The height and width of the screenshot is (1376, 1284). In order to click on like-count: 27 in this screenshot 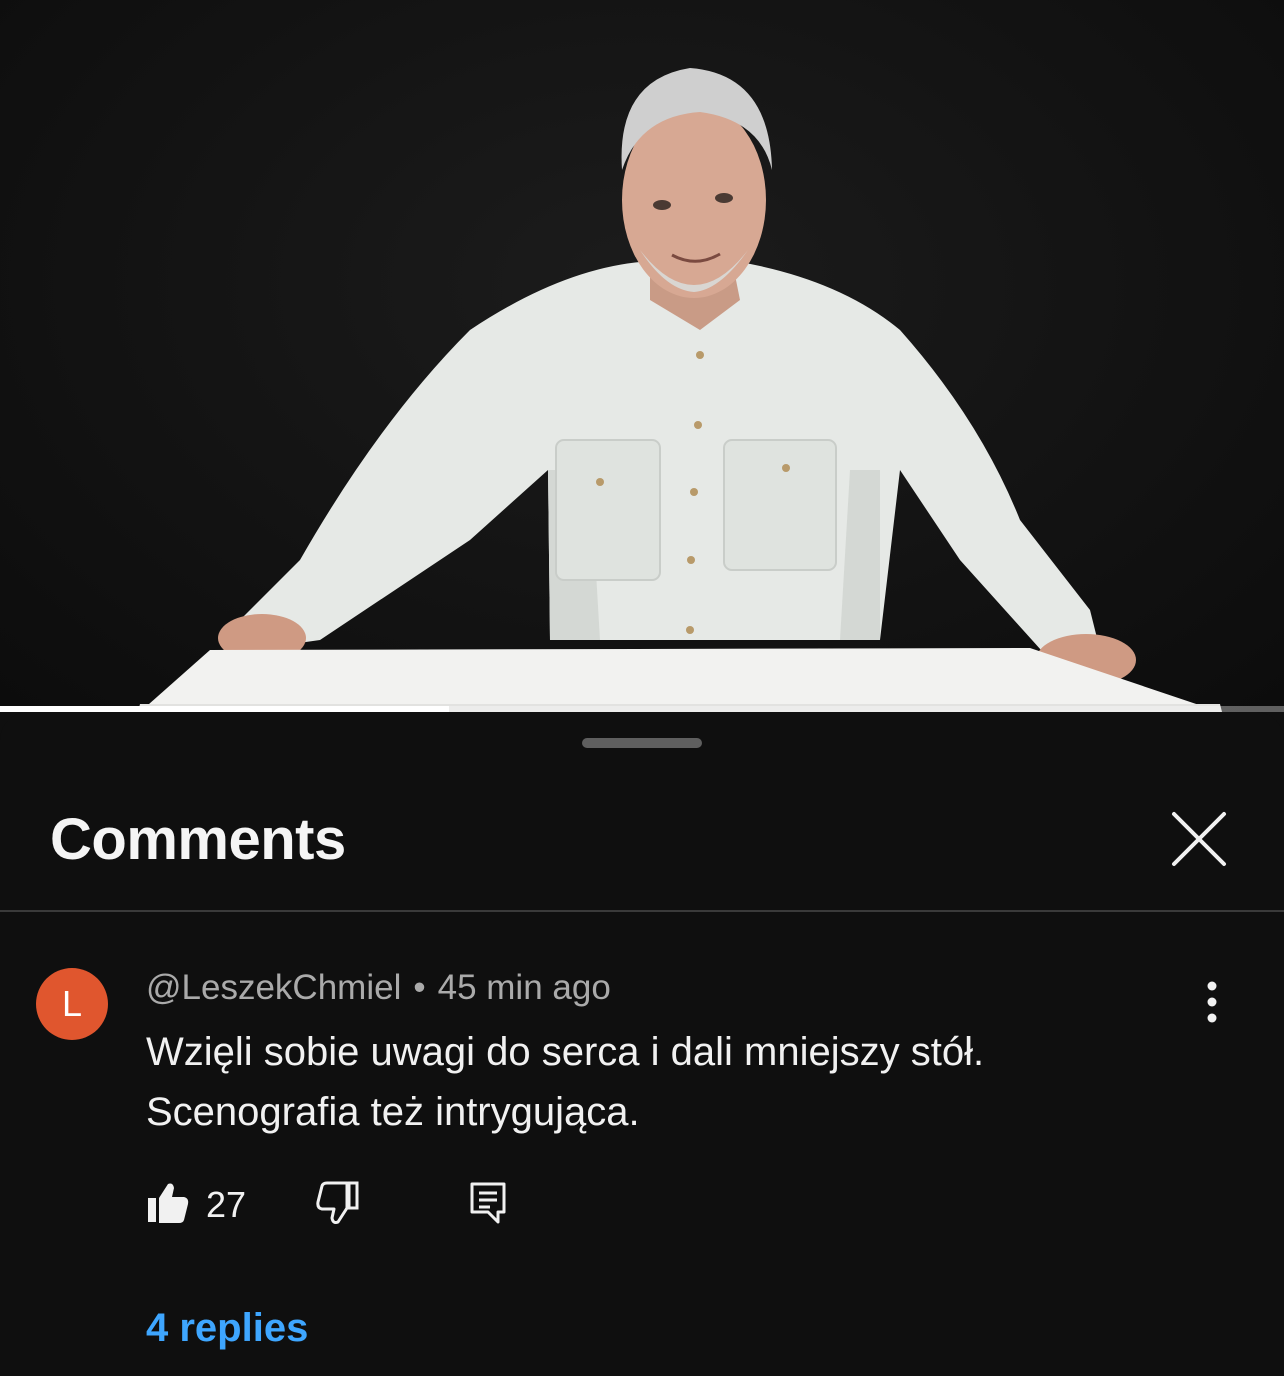, I will do `click(226, 1204)`.